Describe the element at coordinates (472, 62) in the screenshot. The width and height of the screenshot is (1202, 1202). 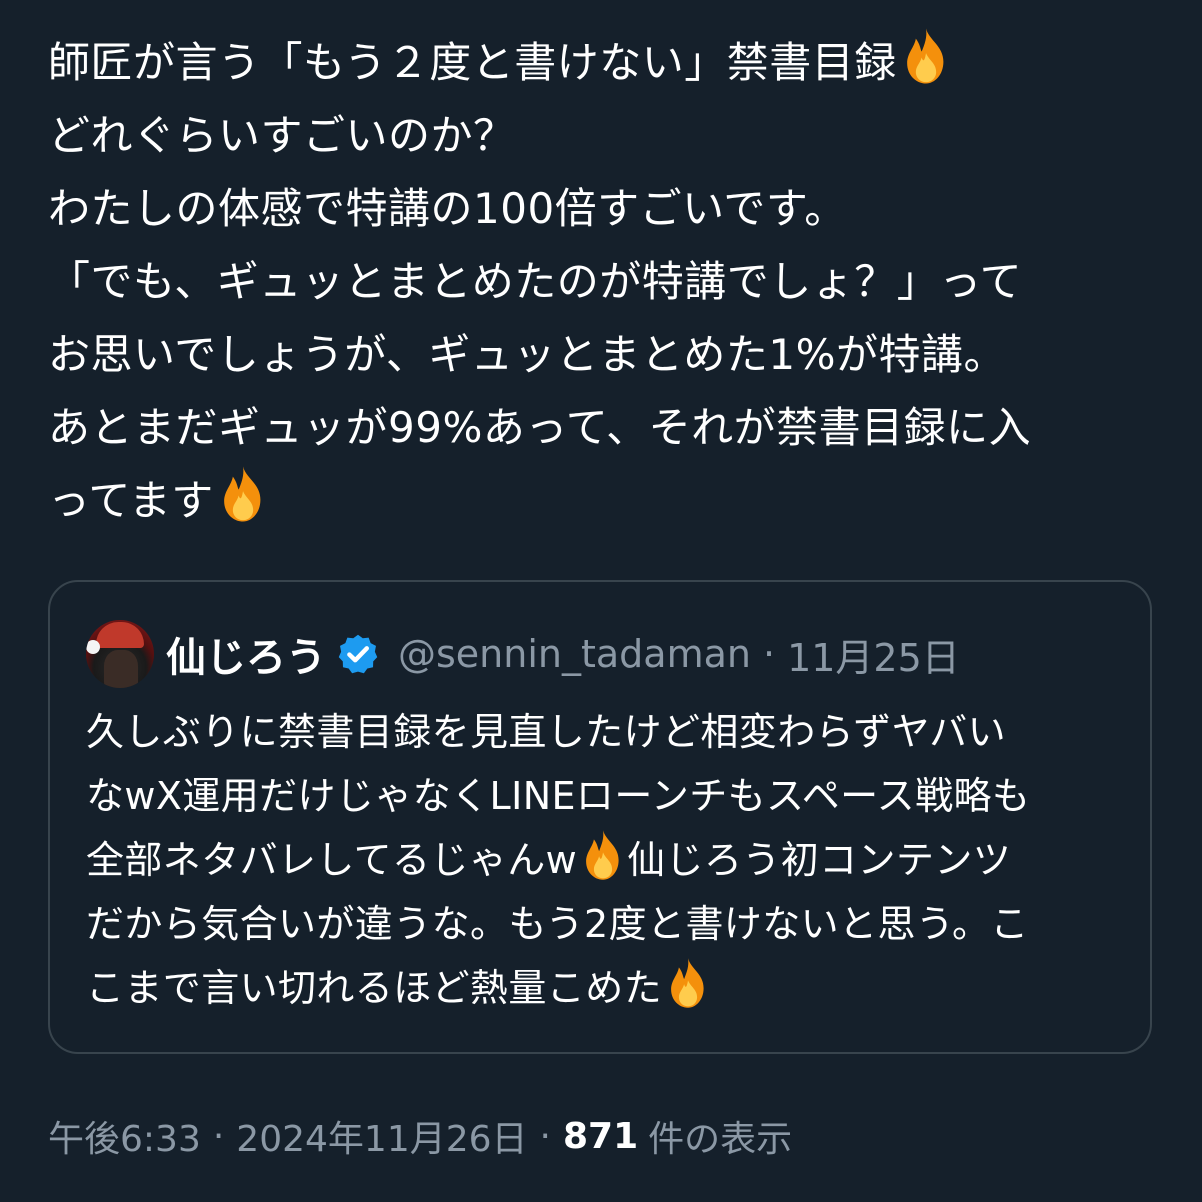
I see `tweet-line-text: 師匠が言う「もう２度と書けない」禁書目録` at that location.